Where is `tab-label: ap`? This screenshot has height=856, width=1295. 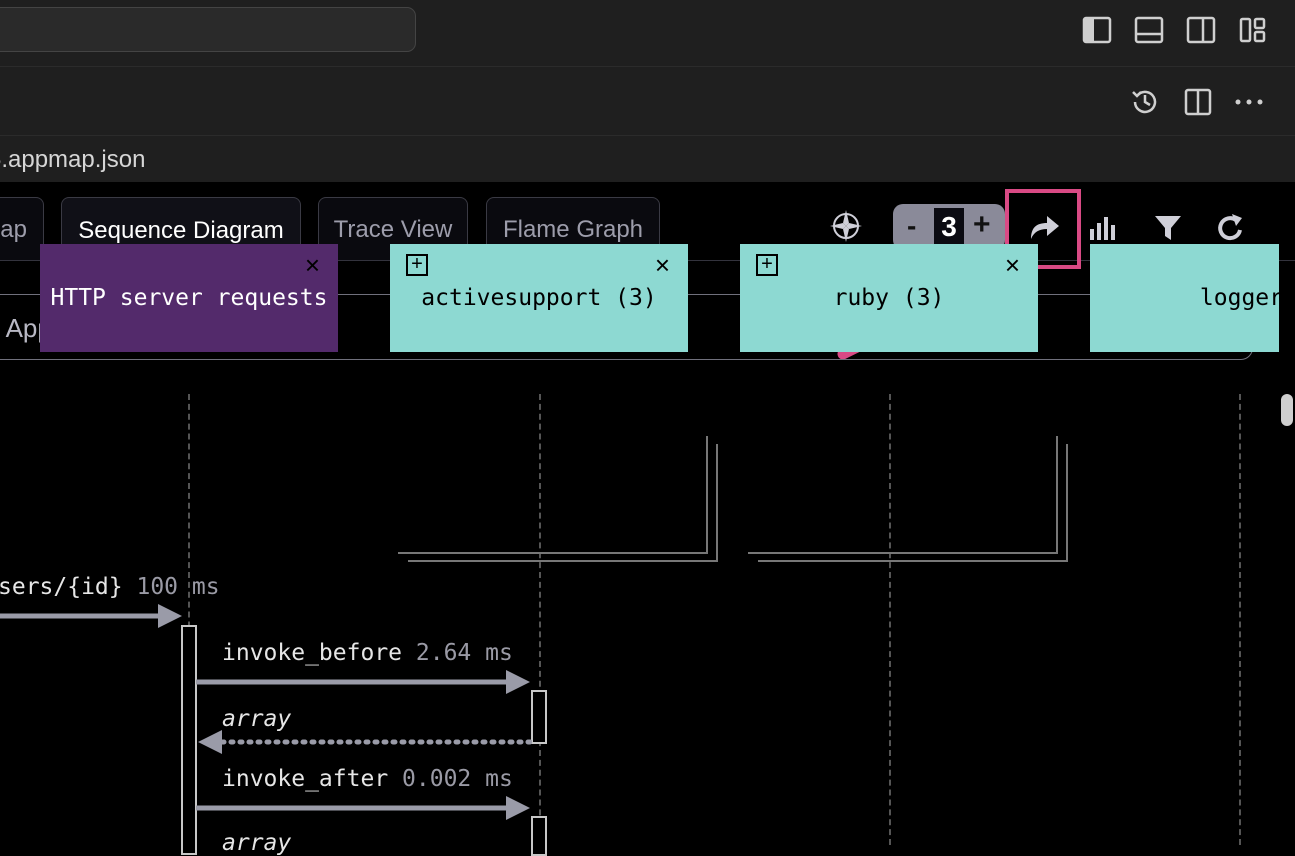 tab-label: ap is located at coordinates (13, 229).